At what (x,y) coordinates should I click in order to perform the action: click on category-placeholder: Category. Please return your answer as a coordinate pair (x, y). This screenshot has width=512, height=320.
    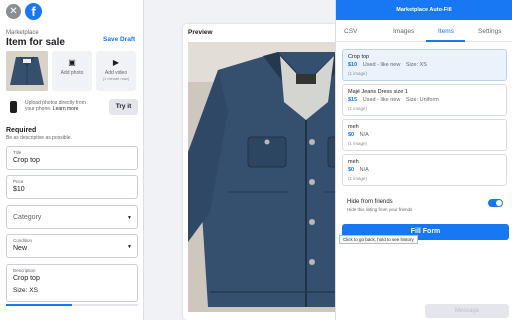
    Looking at the image, I should click on (27, 217).